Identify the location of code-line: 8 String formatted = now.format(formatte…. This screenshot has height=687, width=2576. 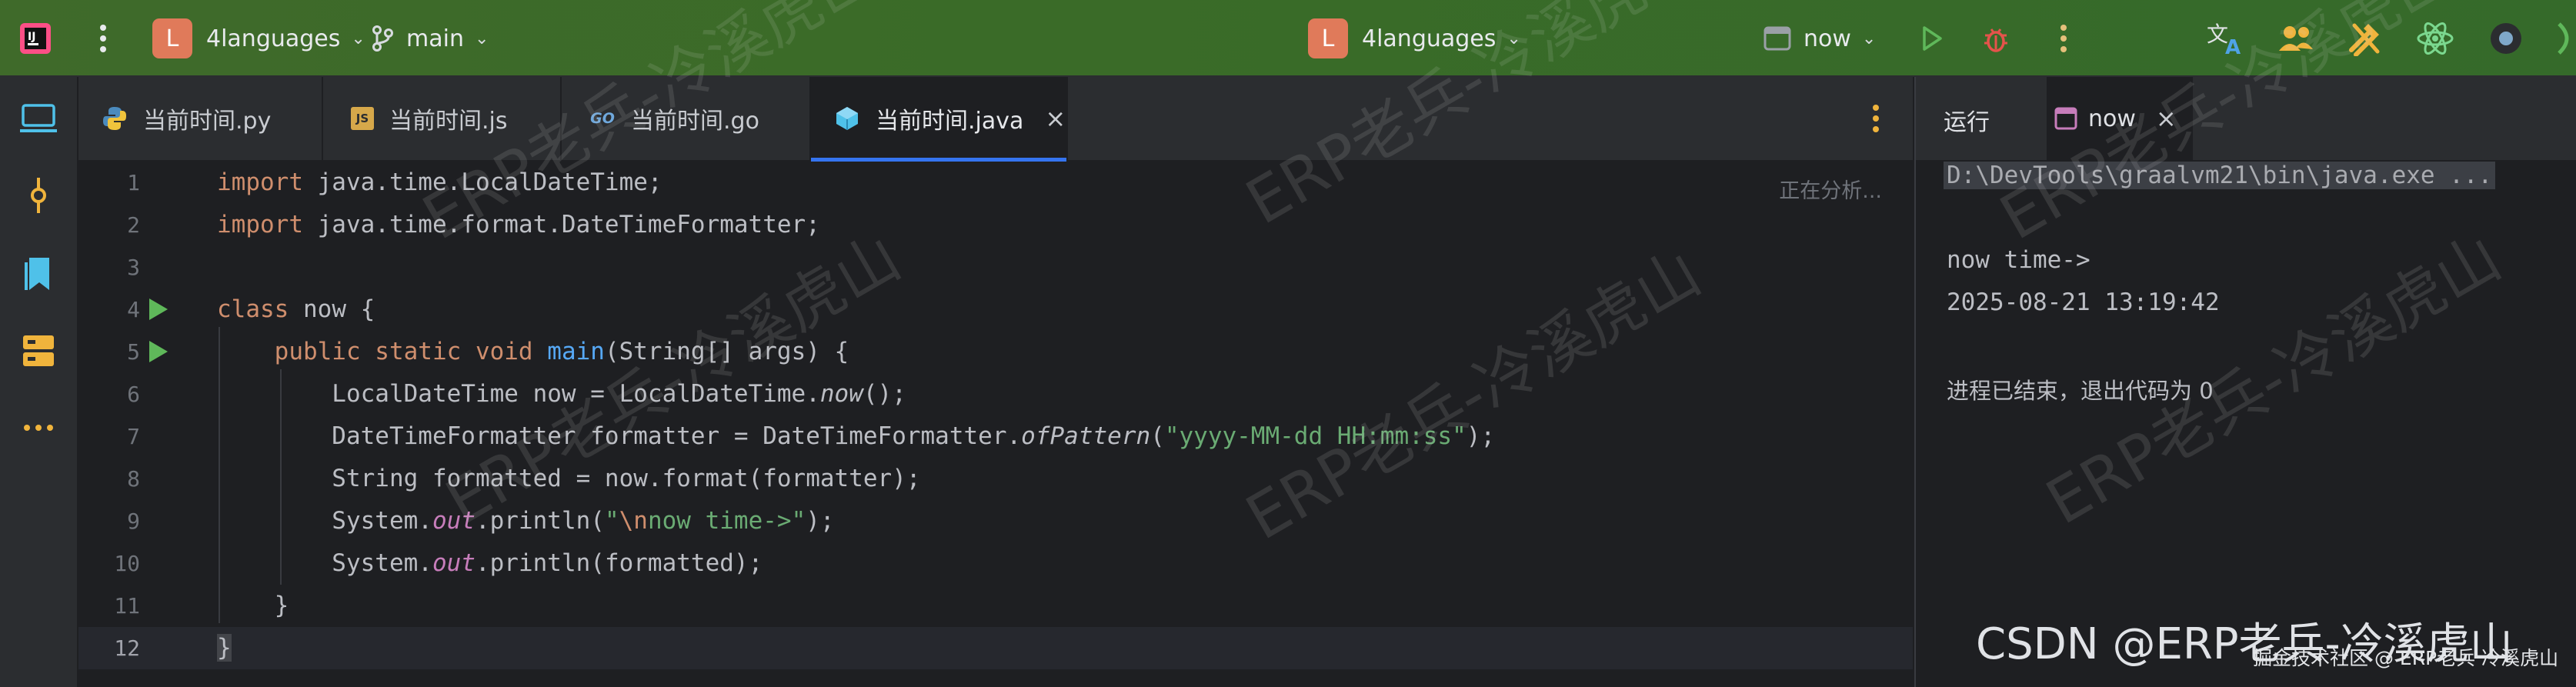
(996, 479).